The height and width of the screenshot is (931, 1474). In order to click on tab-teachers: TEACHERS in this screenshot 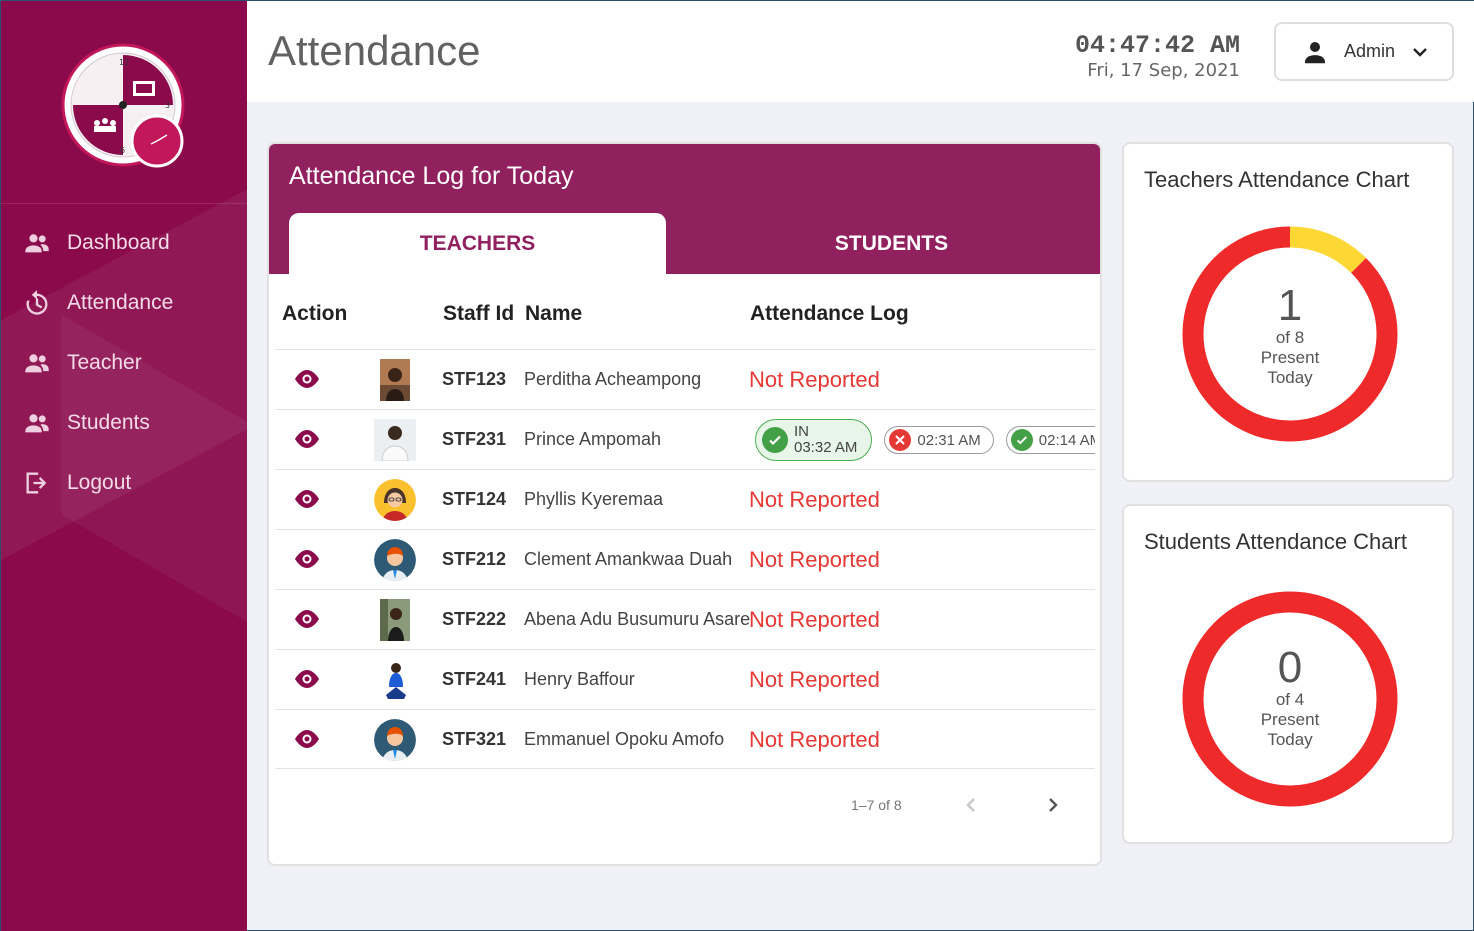, I will do `click(477, 243)`.